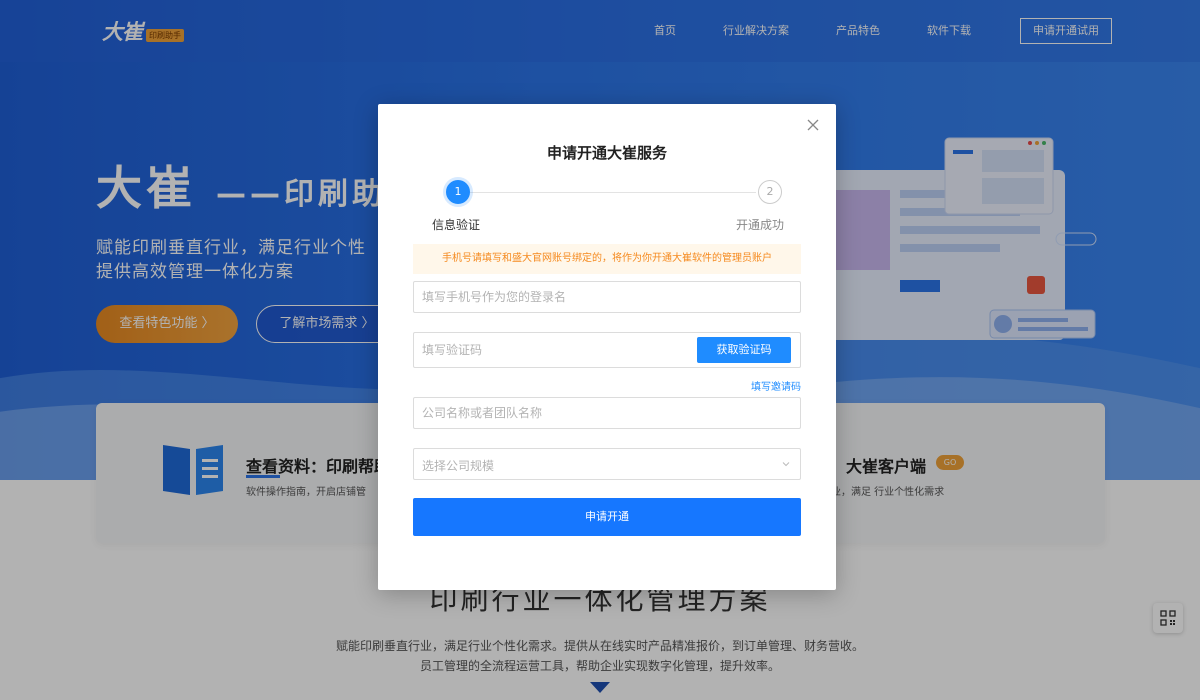 The height and width of the screenshot is (700, 1200). What do you see at coordinates (770, 192) in the screenshot?
I see `step-2-indicator: 2` at bounding box center [770, 192].